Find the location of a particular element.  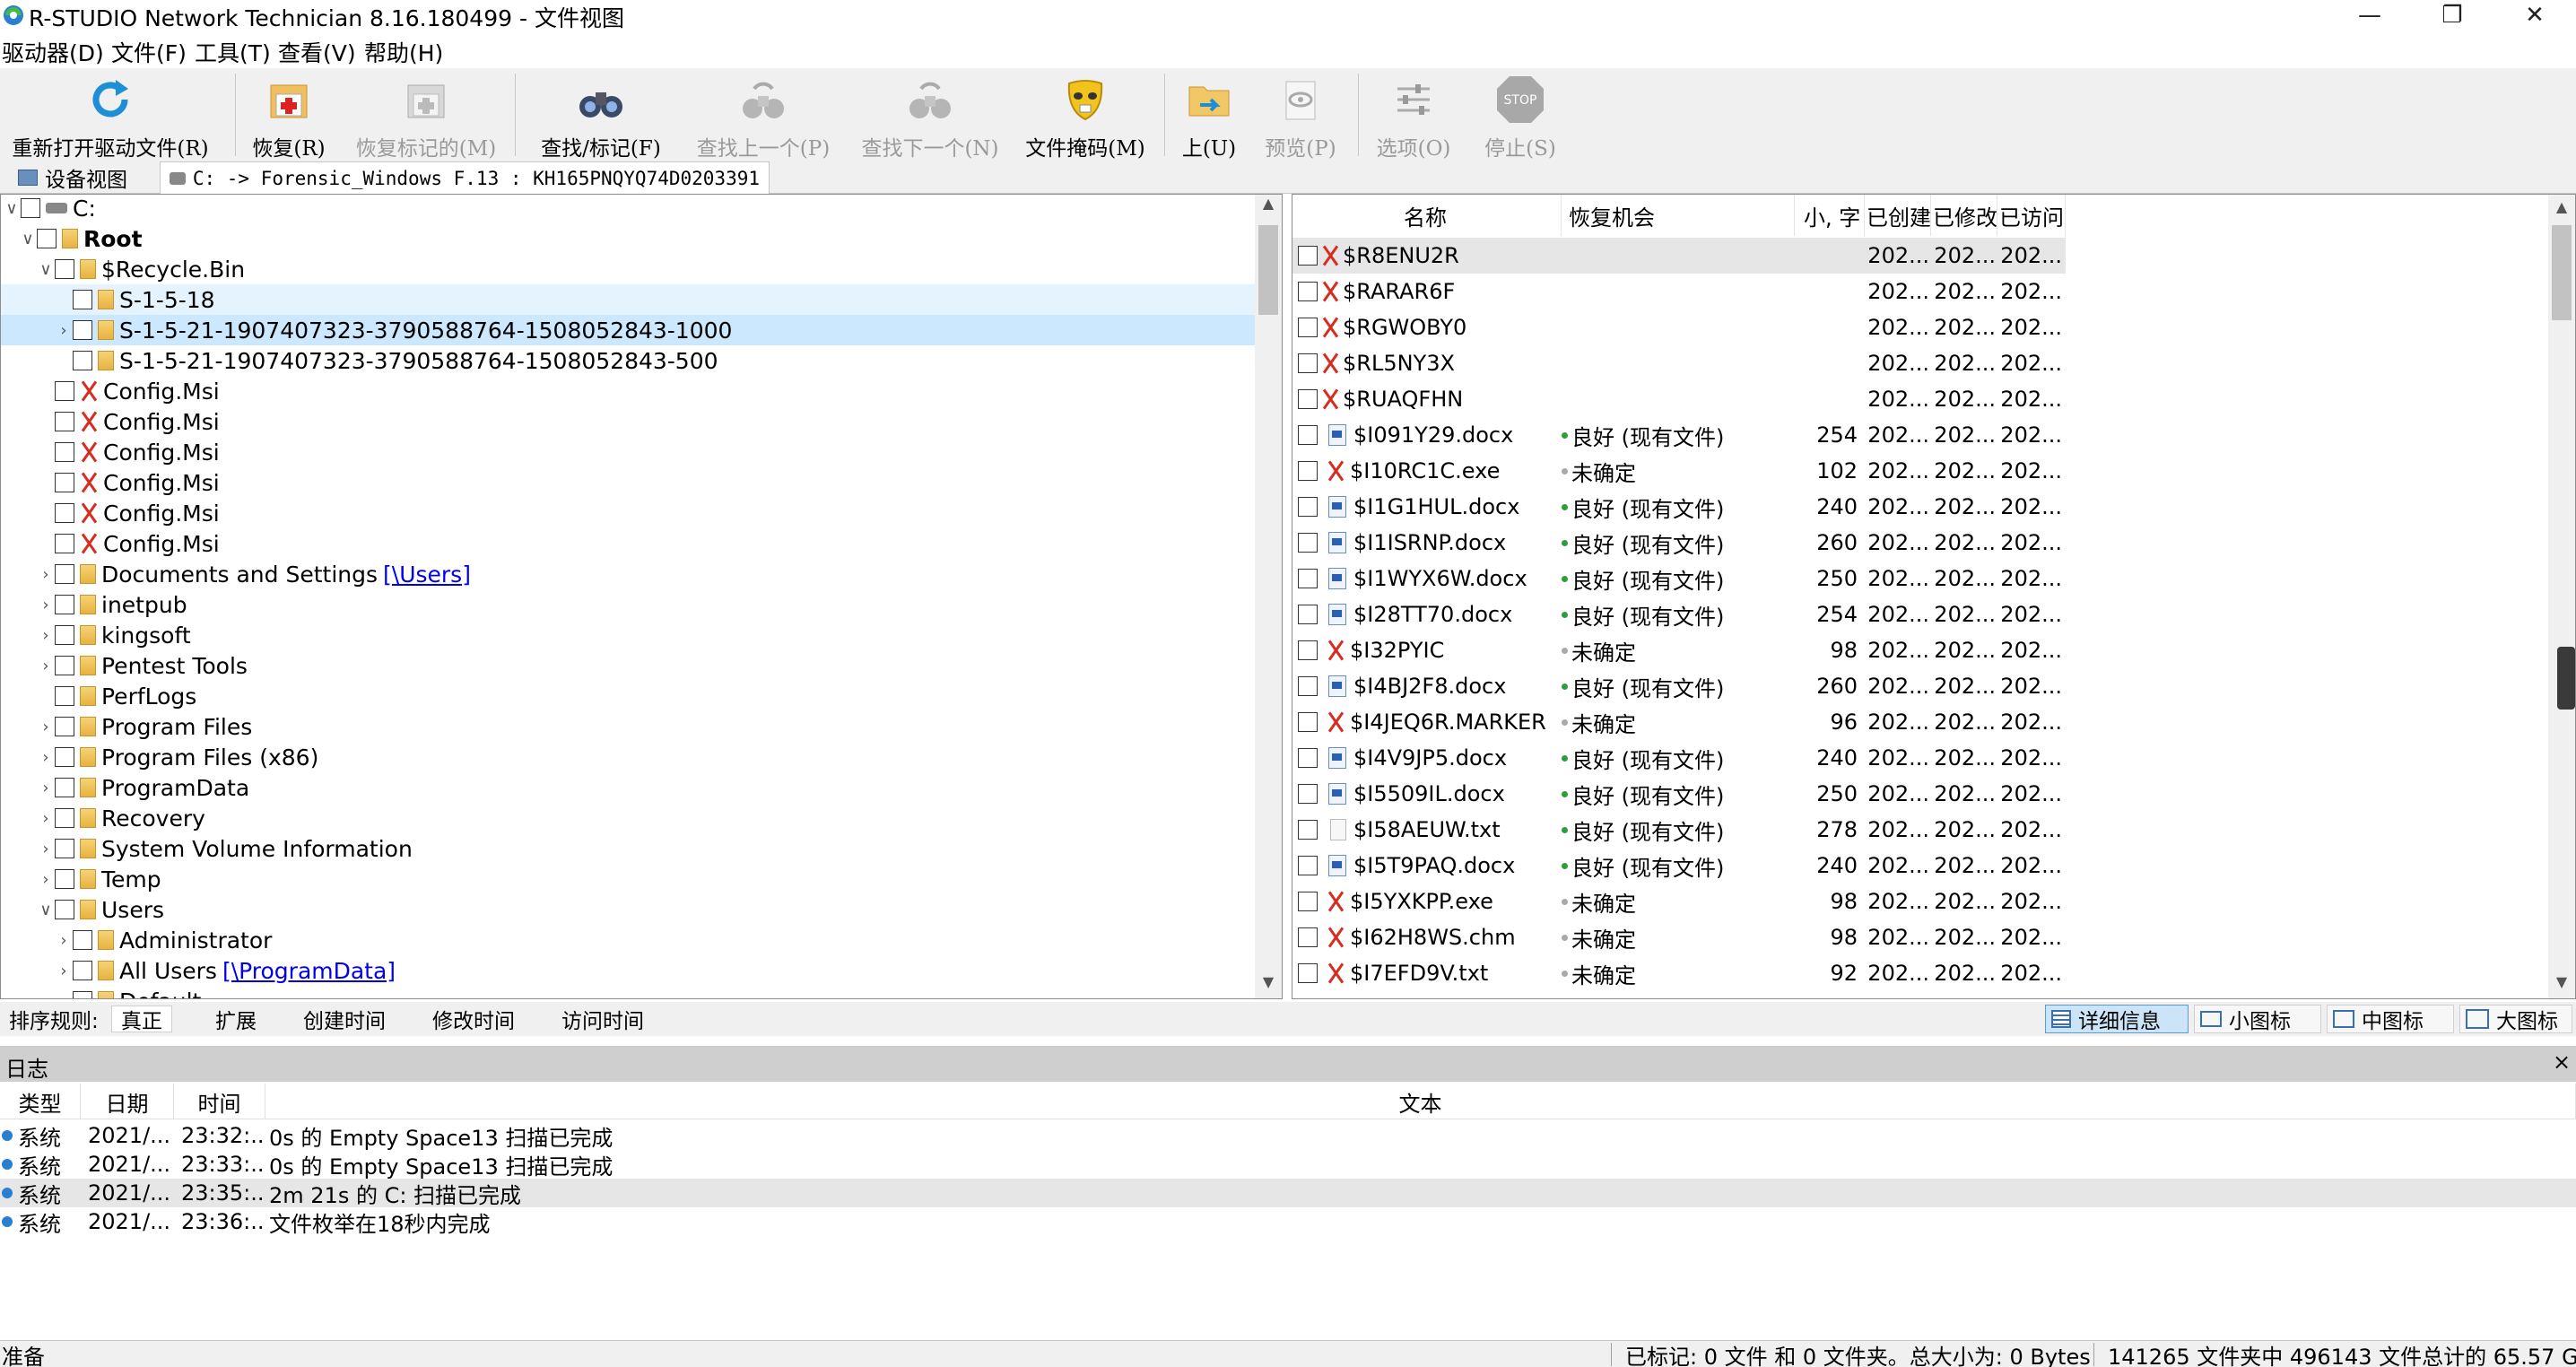

tree-item-default: › Default is located at coordinates (628, 993).